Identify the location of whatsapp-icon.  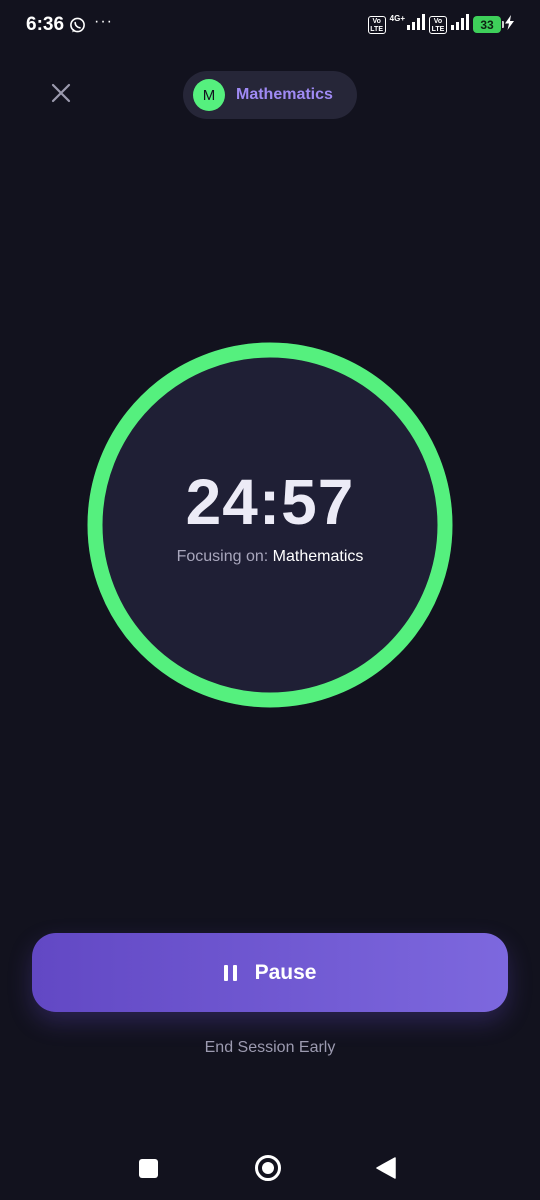
(77, 28).